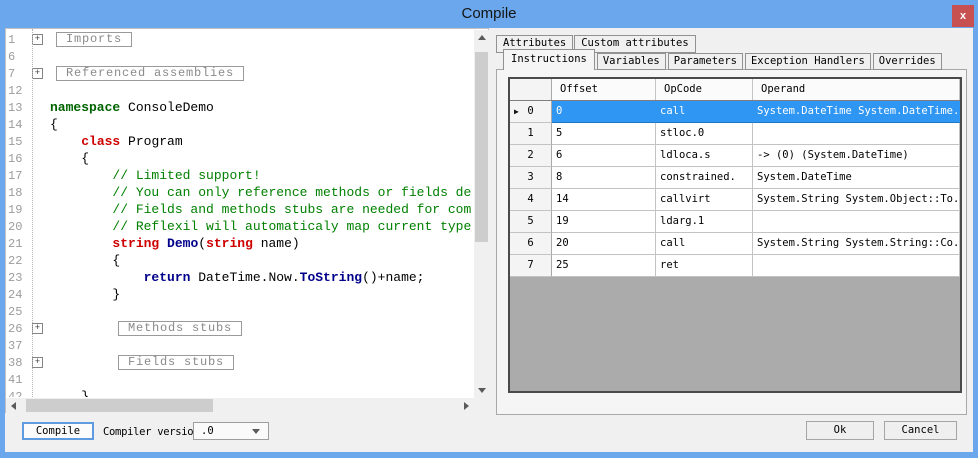  I want to click on code-text: {, so click(85, 260).